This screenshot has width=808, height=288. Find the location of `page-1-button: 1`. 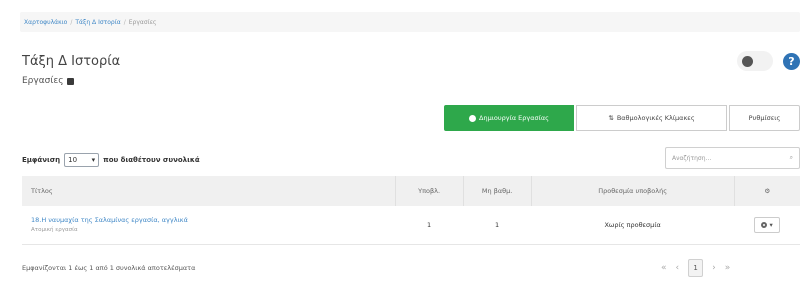

page-1-button: 1 is located at coordinates (696, 268).